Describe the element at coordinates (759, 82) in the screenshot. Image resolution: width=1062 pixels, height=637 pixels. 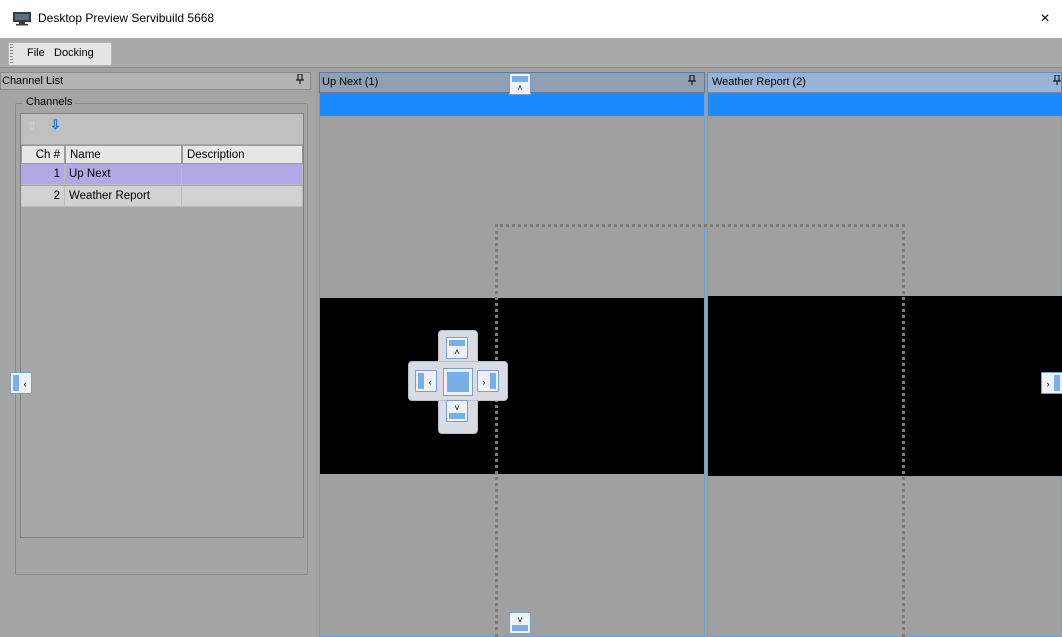
I see `weather-report-title: Weather Report (2)` at that location.